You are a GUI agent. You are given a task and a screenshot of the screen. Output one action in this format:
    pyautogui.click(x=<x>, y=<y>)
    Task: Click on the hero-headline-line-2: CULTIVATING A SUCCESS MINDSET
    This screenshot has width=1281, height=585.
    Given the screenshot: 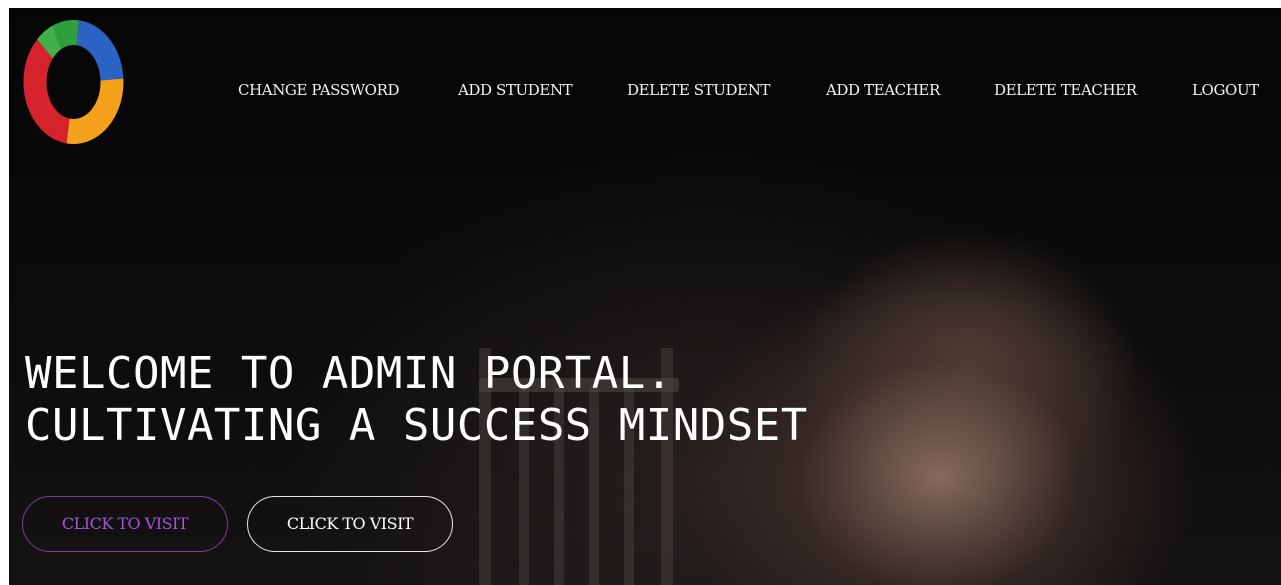 What is the action you would take?
    pyautogui.click(x=416, y=425)
    